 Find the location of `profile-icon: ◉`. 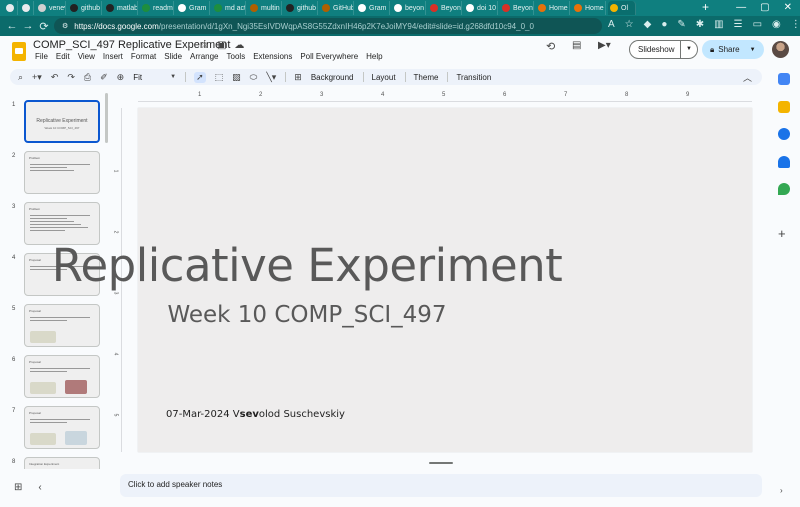

profile-icon: ◉ is located at coordinates (776, 24).